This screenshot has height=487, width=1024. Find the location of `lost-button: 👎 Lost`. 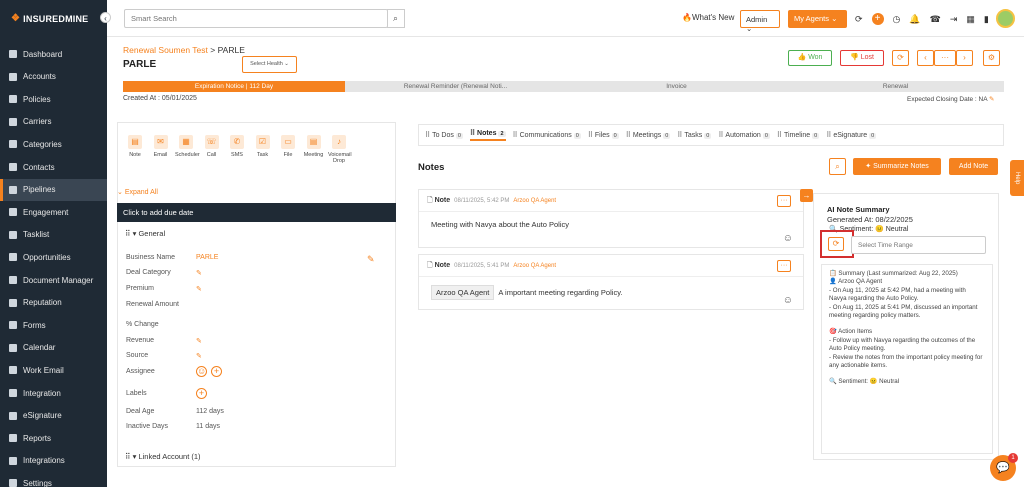

lost-button: 👎 Lost is located at coordinates (862, 58).